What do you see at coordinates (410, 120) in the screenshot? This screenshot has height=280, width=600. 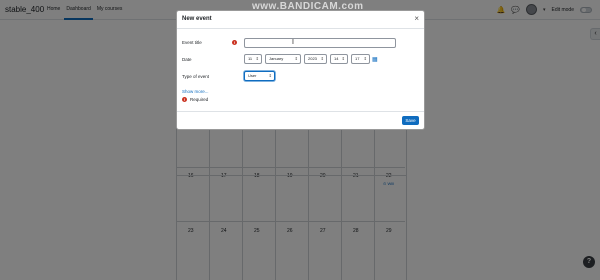 I see `save-button: Save` at bounding box center [410, 120].